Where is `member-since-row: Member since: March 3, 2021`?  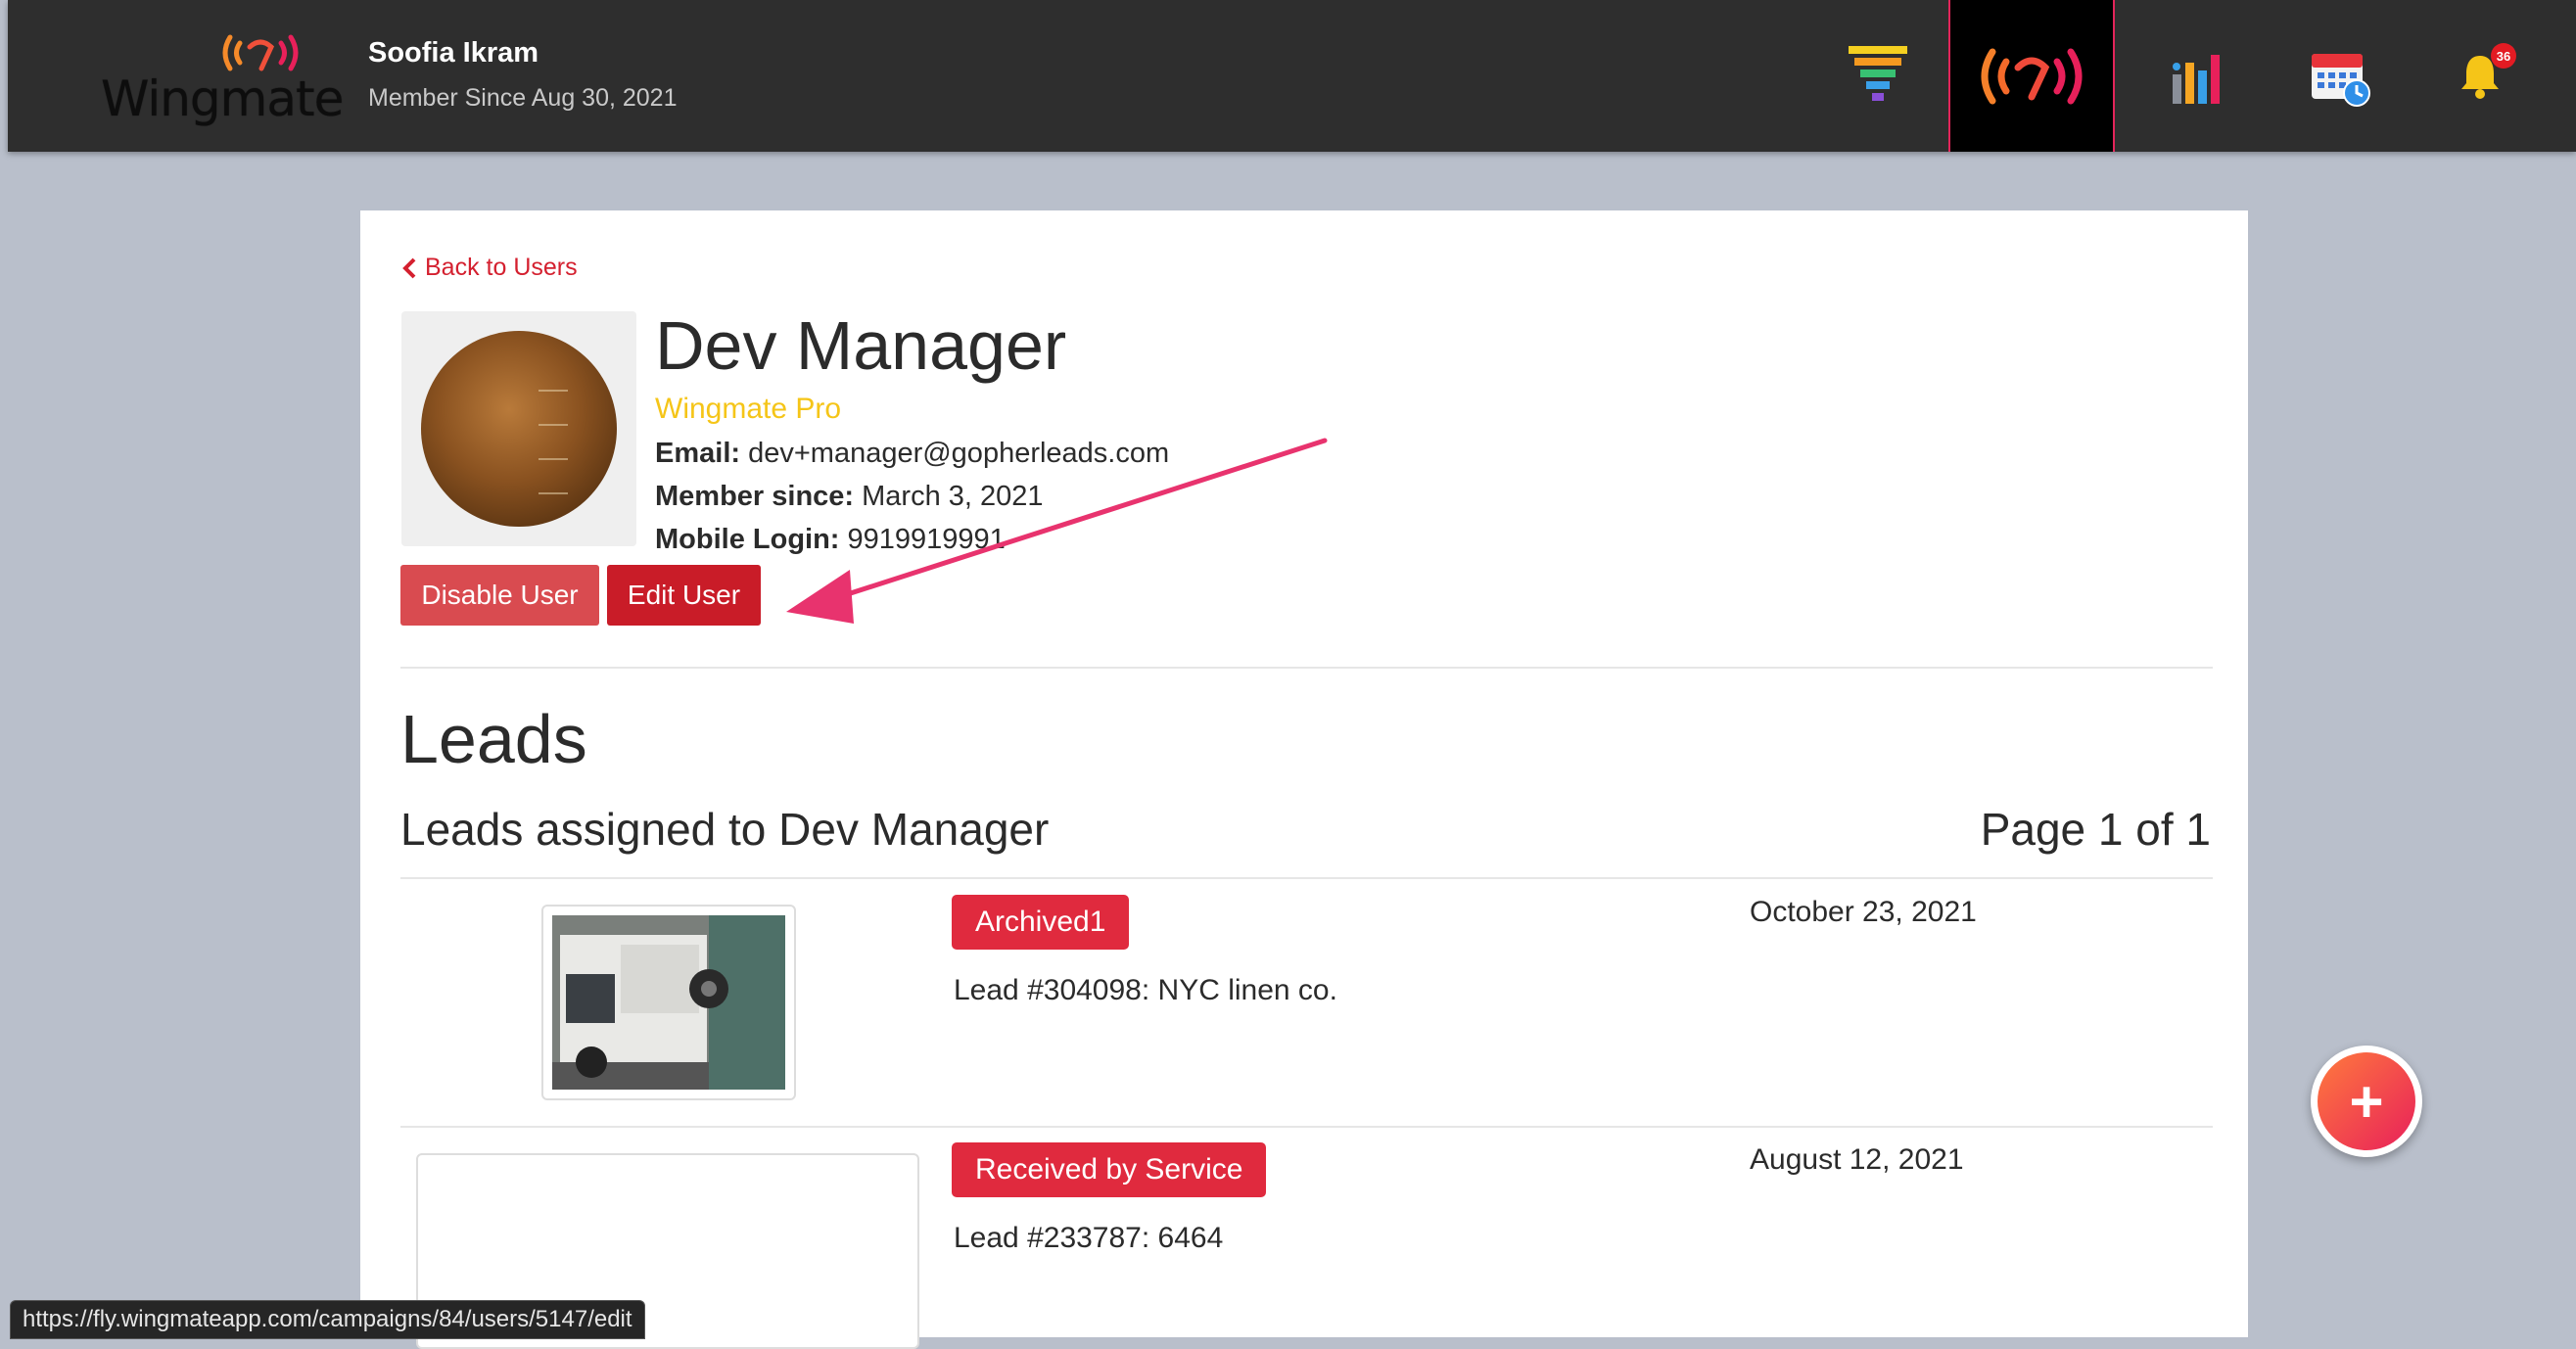 member-since-row: Member since: March 3, 2021 is located at coordinates (849, 497).